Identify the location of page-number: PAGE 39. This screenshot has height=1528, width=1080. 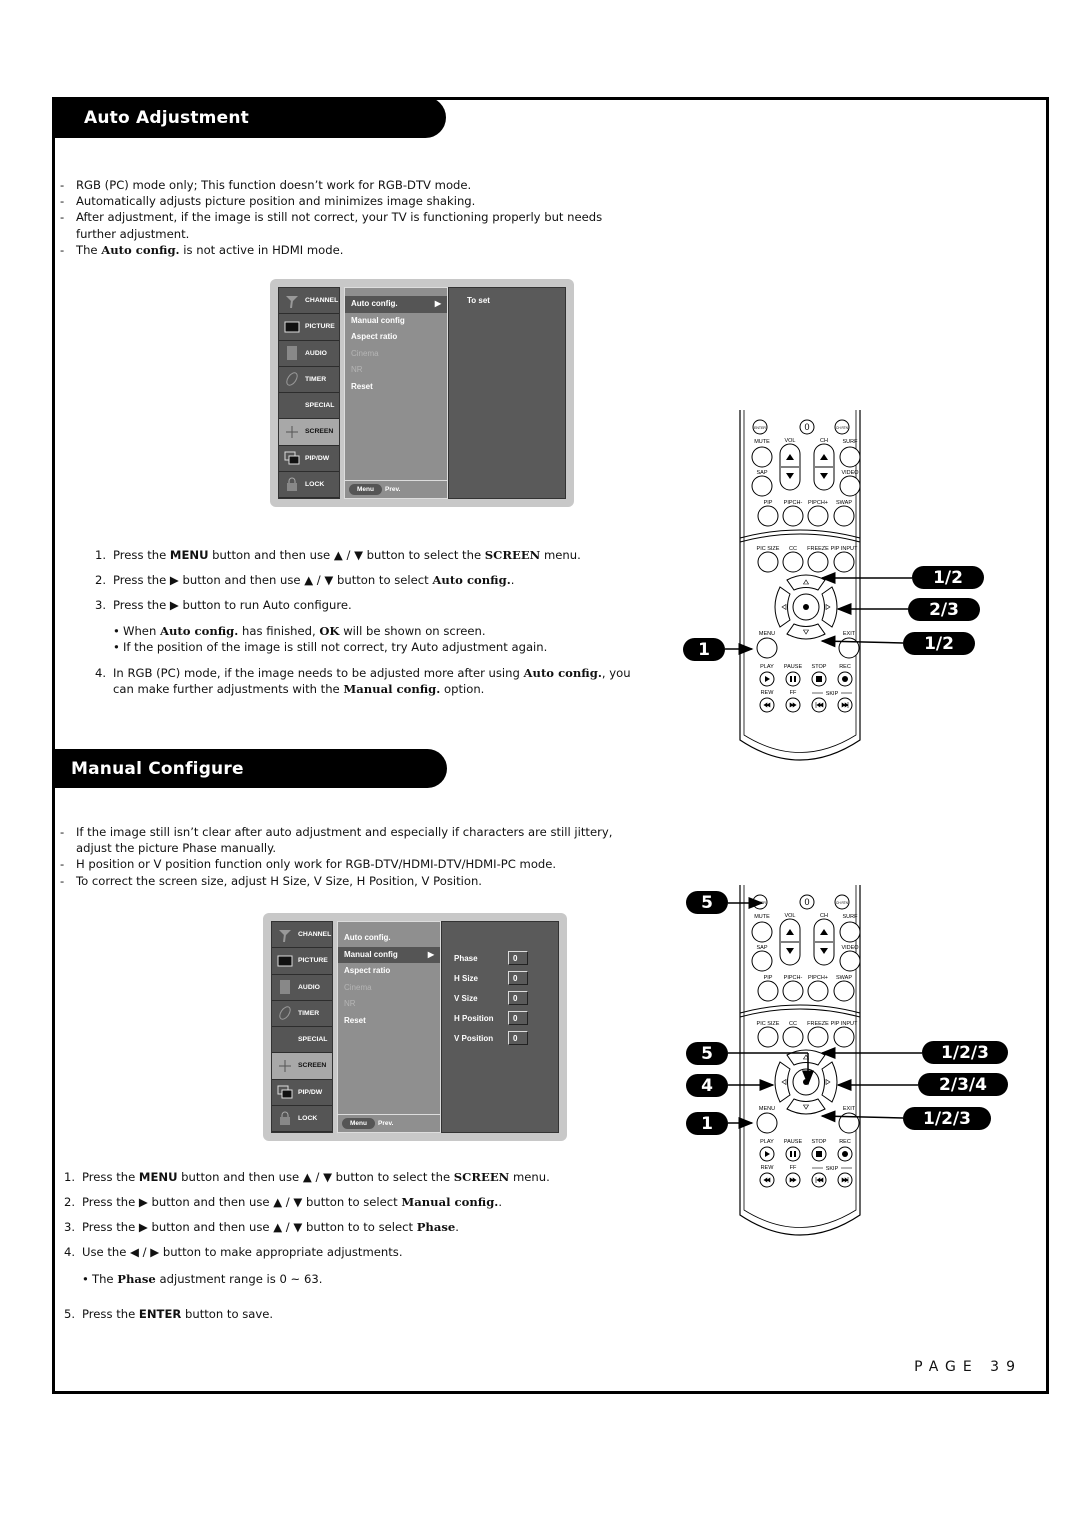
(968, 1367).